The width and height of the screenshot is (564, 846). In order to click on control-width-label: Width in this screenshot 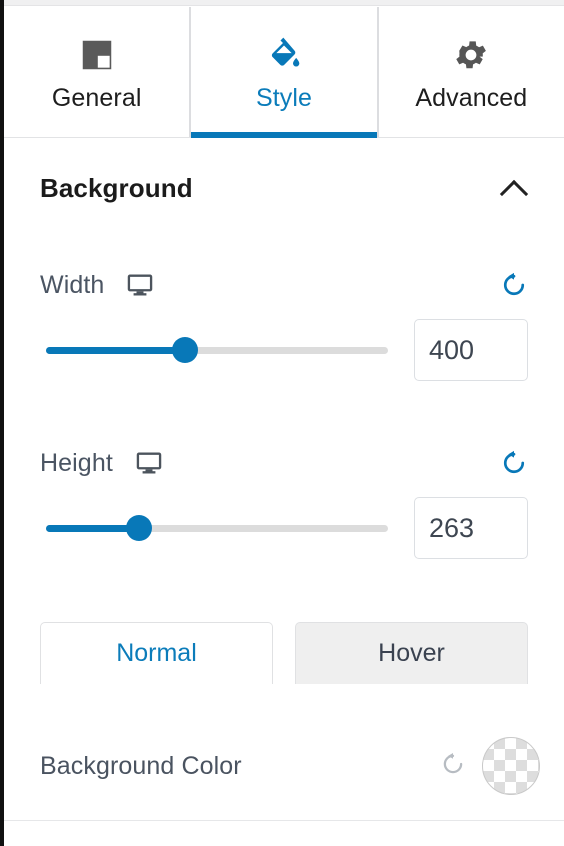, I will do `click(72, 284)`.